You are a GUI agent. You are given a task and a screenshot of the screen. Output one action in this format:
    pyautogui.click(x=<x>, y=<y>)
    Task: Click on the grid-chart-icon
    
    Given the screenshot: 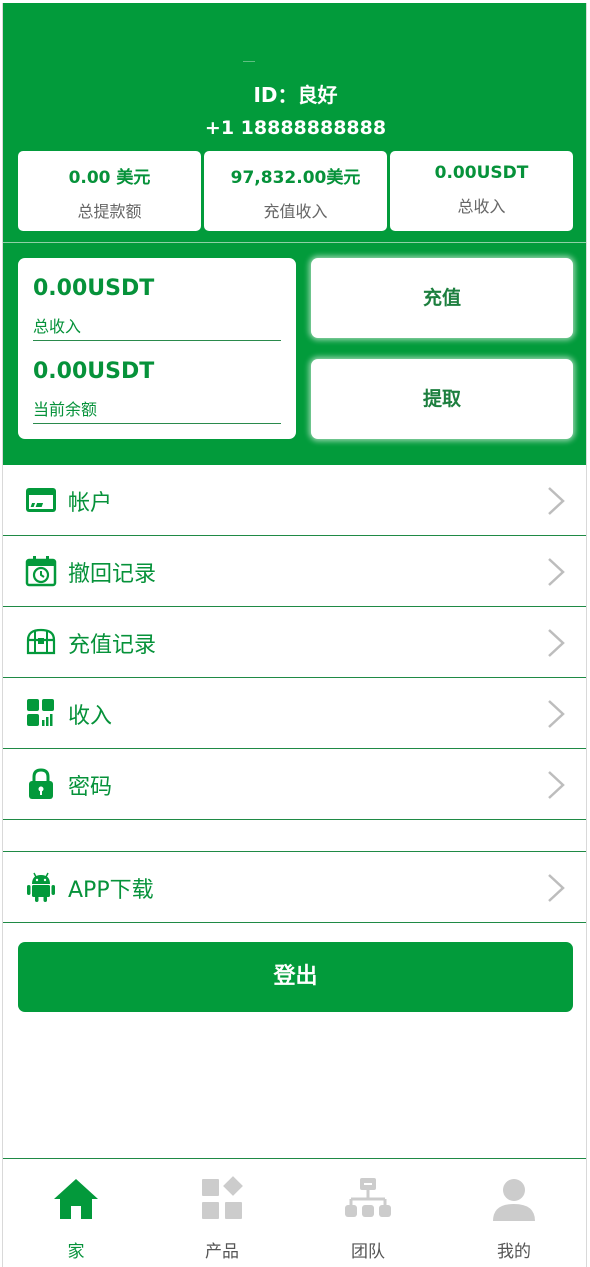 What is the action you would take?
    pyautogui.click(x=40, y=712)
    